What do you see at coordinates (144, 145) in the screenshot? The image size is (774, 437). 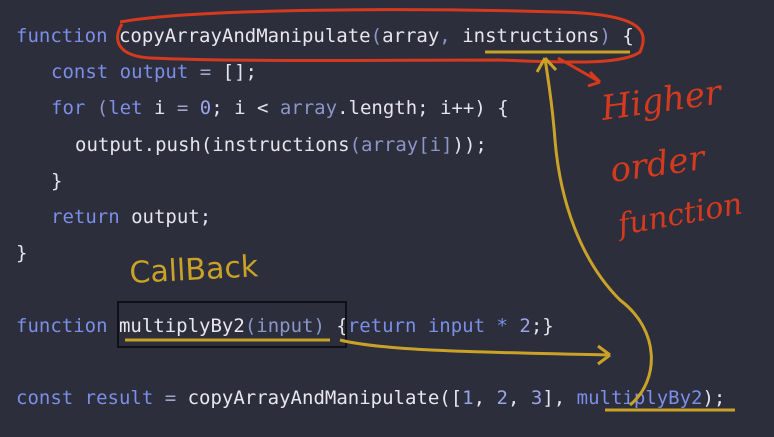 I see `push-call: output.push(` at bounding box center [144, 145].